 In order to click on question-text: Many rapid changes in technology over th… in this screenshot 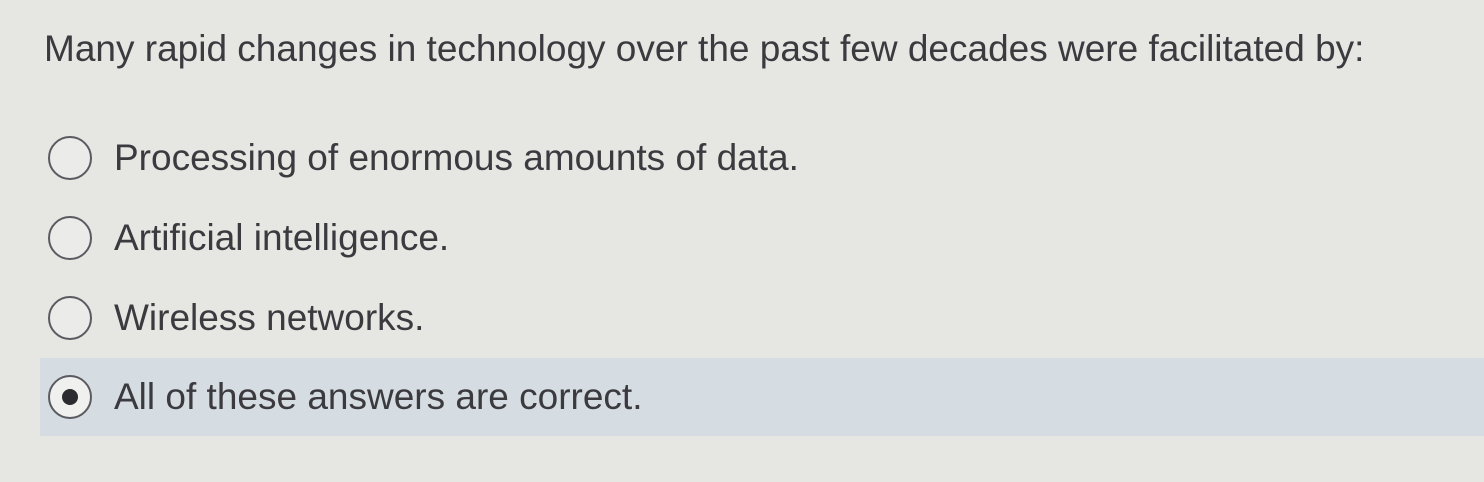, I will do `click(704, 48)`.